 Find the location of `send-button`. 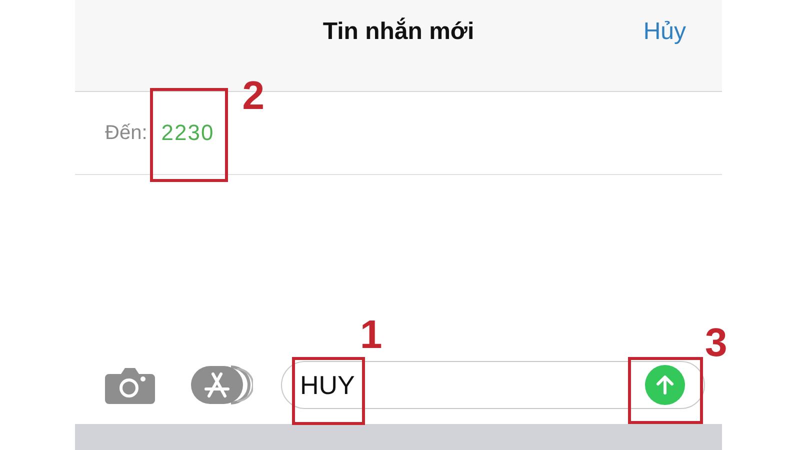

send-button is located at coordinates (665, 385).